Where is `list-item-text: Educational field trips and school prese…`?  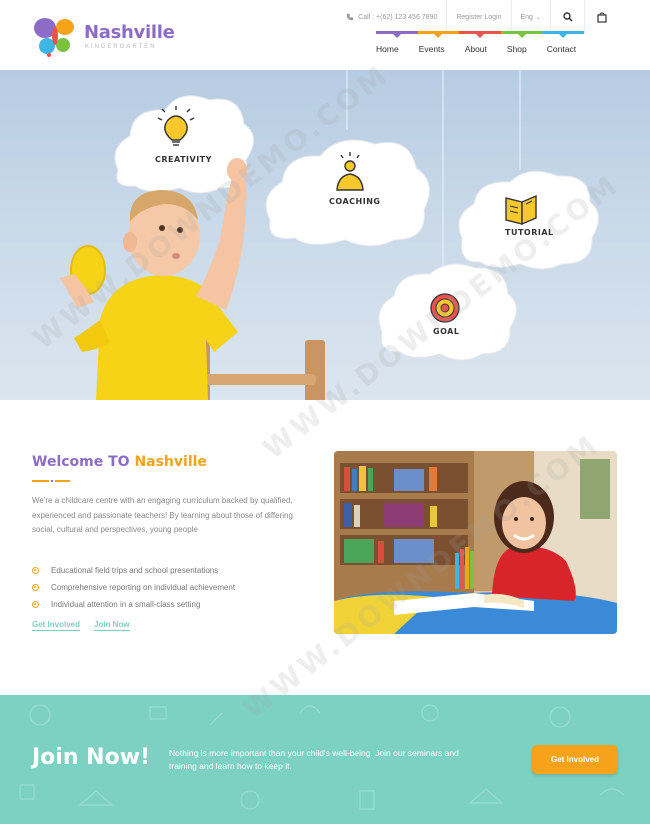 list-item-text: Educational field trips and school prese… is located at coordinates (135, 570).